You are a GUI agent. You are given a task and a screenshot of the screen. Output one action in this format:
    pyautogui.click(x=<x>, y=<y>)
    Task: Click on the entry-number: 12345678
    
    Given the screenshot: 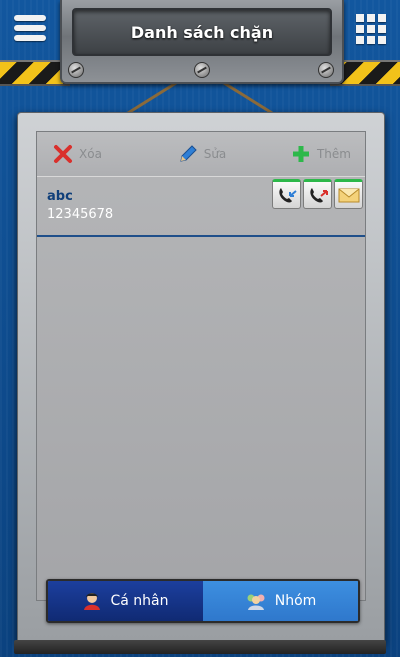 What is the action you would take?
    pyautogui.click(x=80, y=214)
    